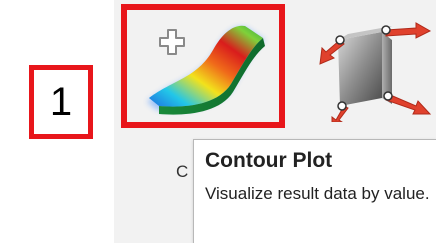 The image size is (436, 243). I want to click on vector-plot-button, so click(377, 66).